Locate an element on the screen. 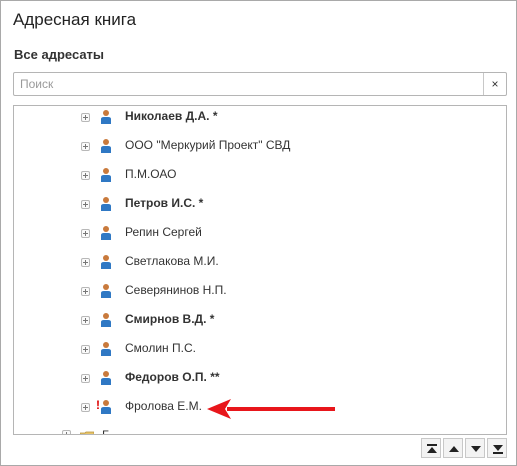 This screenshot has height=466, width=517. move-last-button is located at coordinates (497, 448).